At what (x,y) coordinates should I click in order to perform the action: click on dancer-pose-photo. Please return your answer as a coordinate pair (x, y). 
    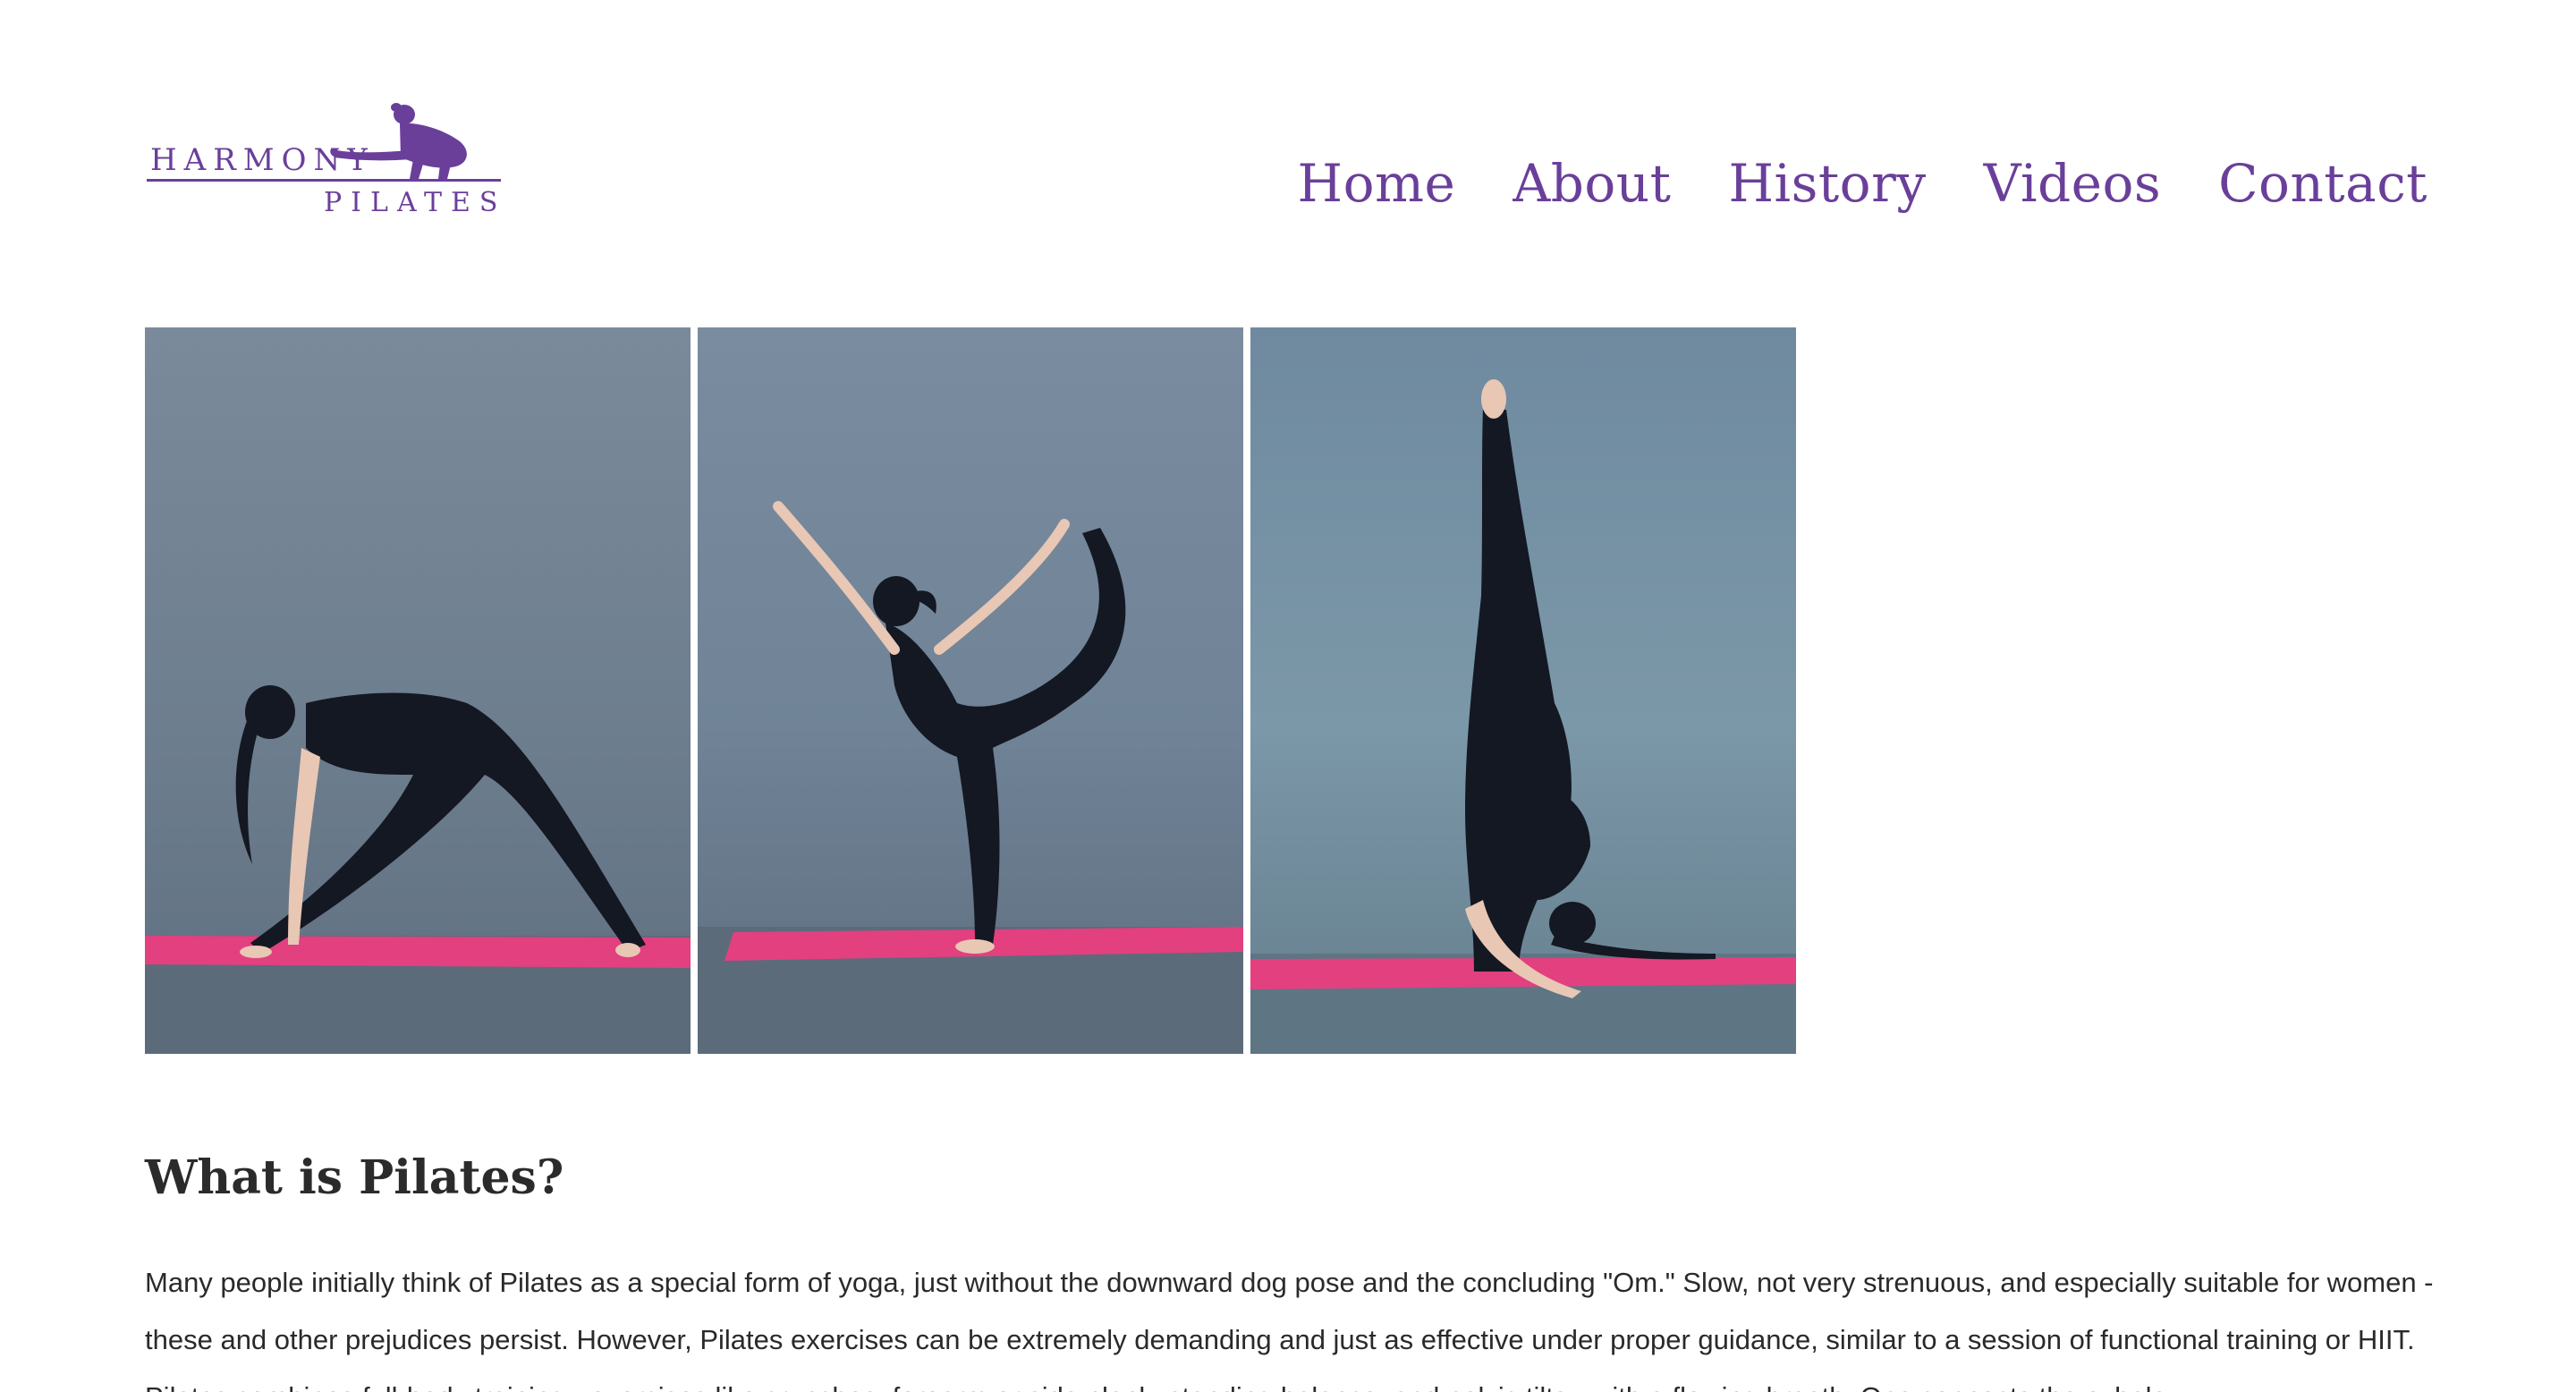
    Looking at the image, I should click on (970, 690).